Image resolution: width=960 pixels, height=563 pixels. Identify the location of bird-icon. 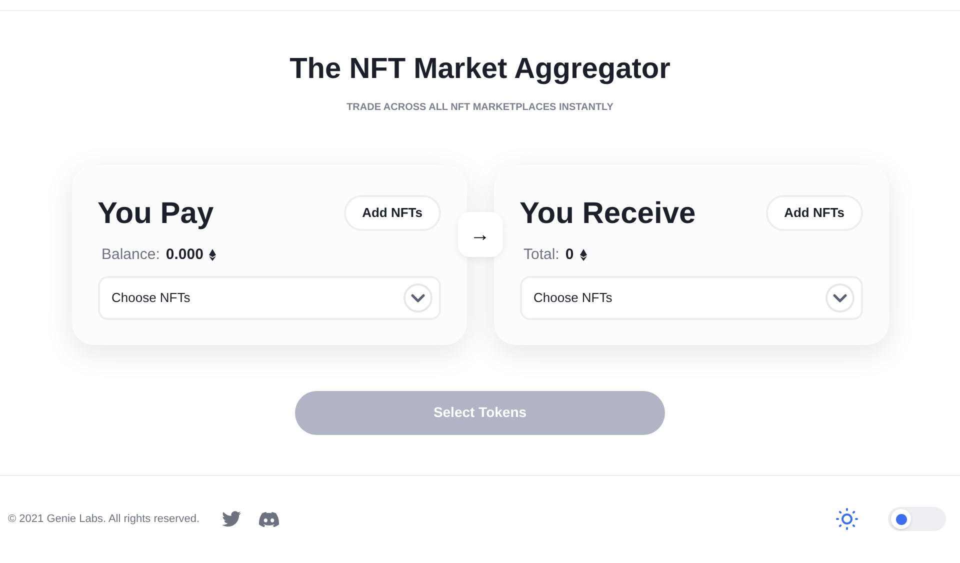
(231, 519).